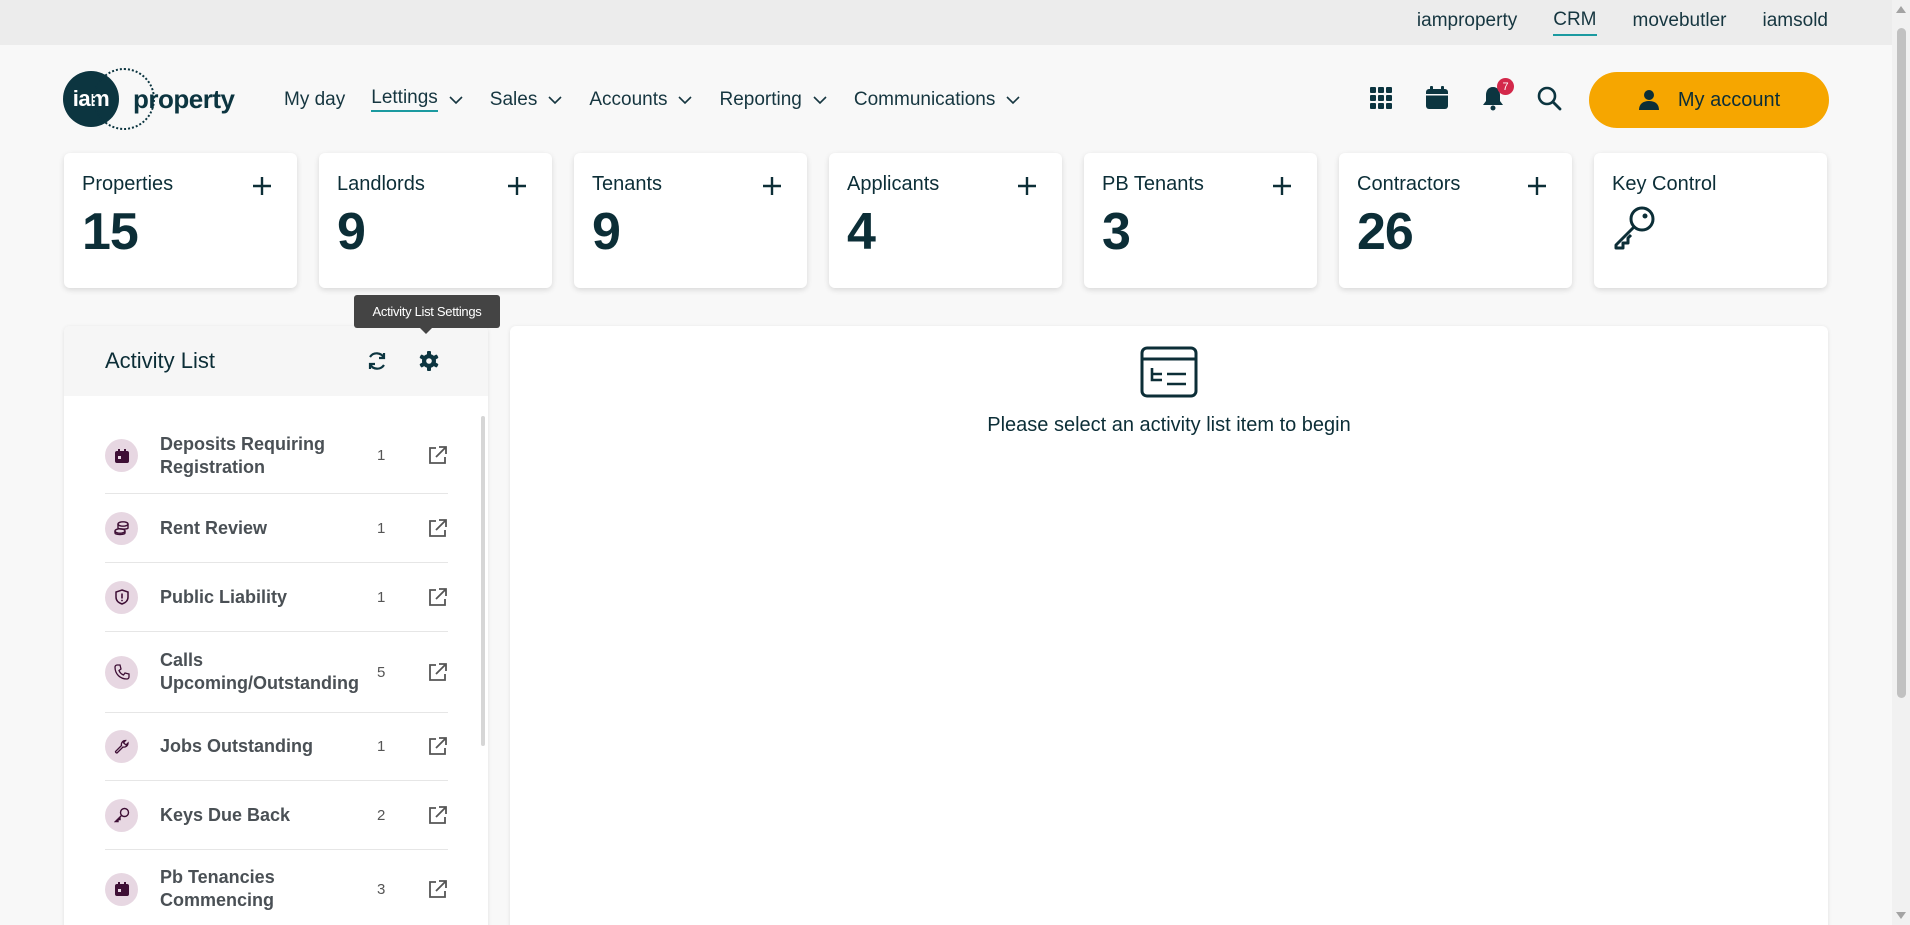  I want to click on nav-lettings: Lettings, so click(417, 99).